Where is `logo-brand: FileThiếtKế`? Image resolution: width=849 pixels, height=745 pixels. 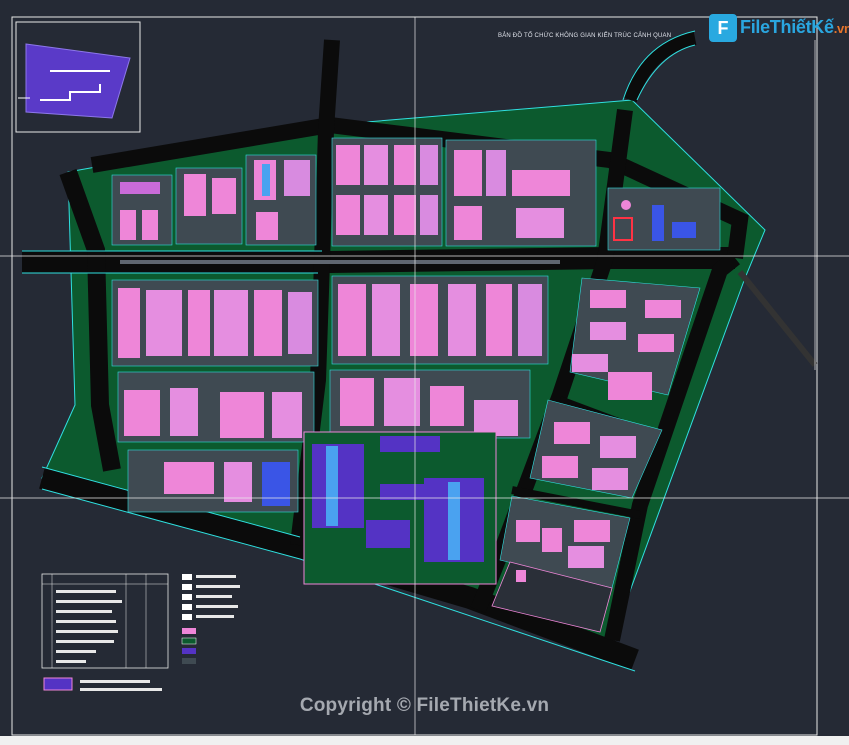
logo-brand: FileThiếtKế is located at coordinates (787, 27).